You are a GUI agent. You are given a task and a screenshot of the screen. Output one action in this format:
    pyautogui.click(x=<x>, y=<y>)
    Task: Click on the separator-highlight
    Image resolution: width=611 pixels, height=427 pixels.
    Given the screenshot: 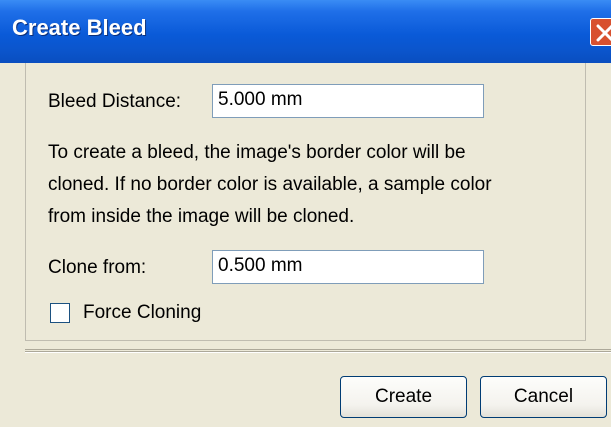 What is the action you would take?
    pyautogui.click(x=318, y=352)
    